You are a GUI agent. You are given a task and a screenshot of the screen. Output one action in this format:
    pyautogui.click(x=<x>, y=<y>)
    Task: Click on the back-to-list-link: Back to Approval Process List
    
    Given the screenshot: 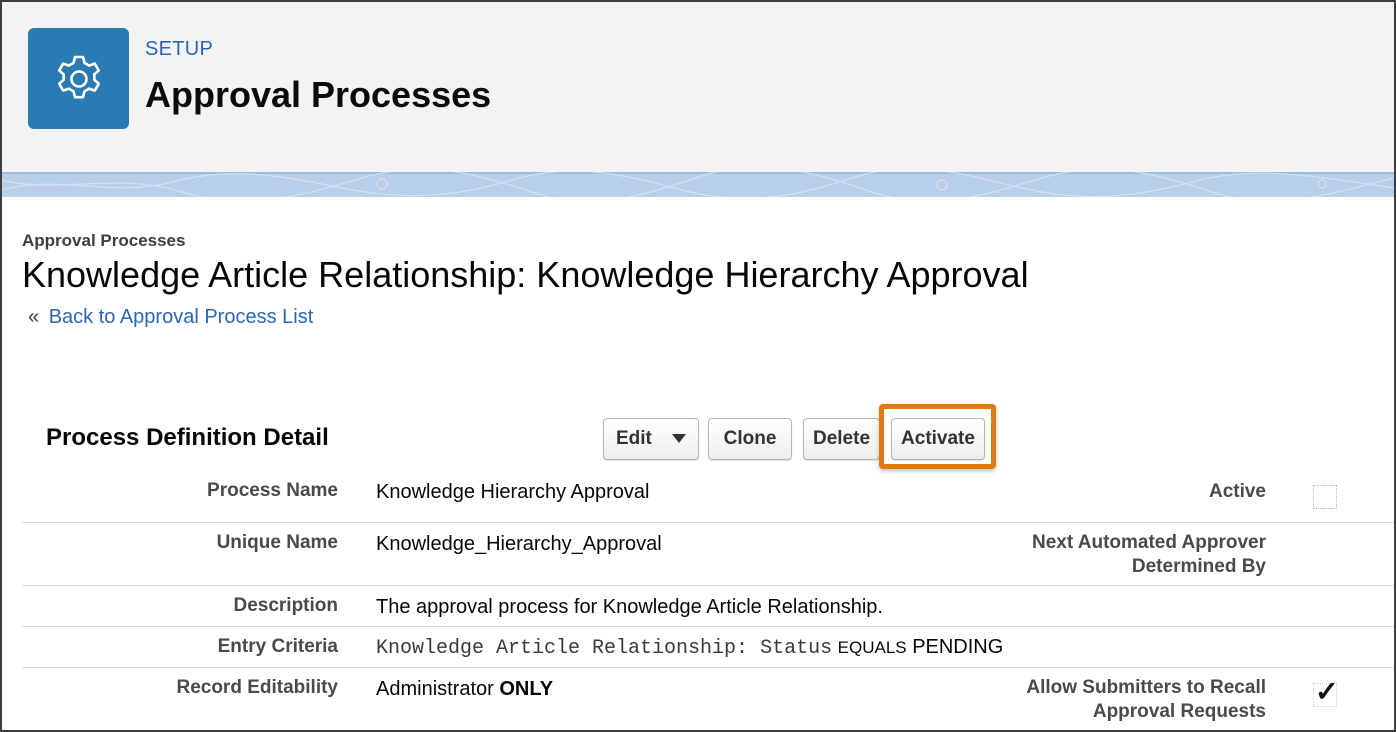 What is the action you would take?
    pyautogui.click(x=181, y=317)
    